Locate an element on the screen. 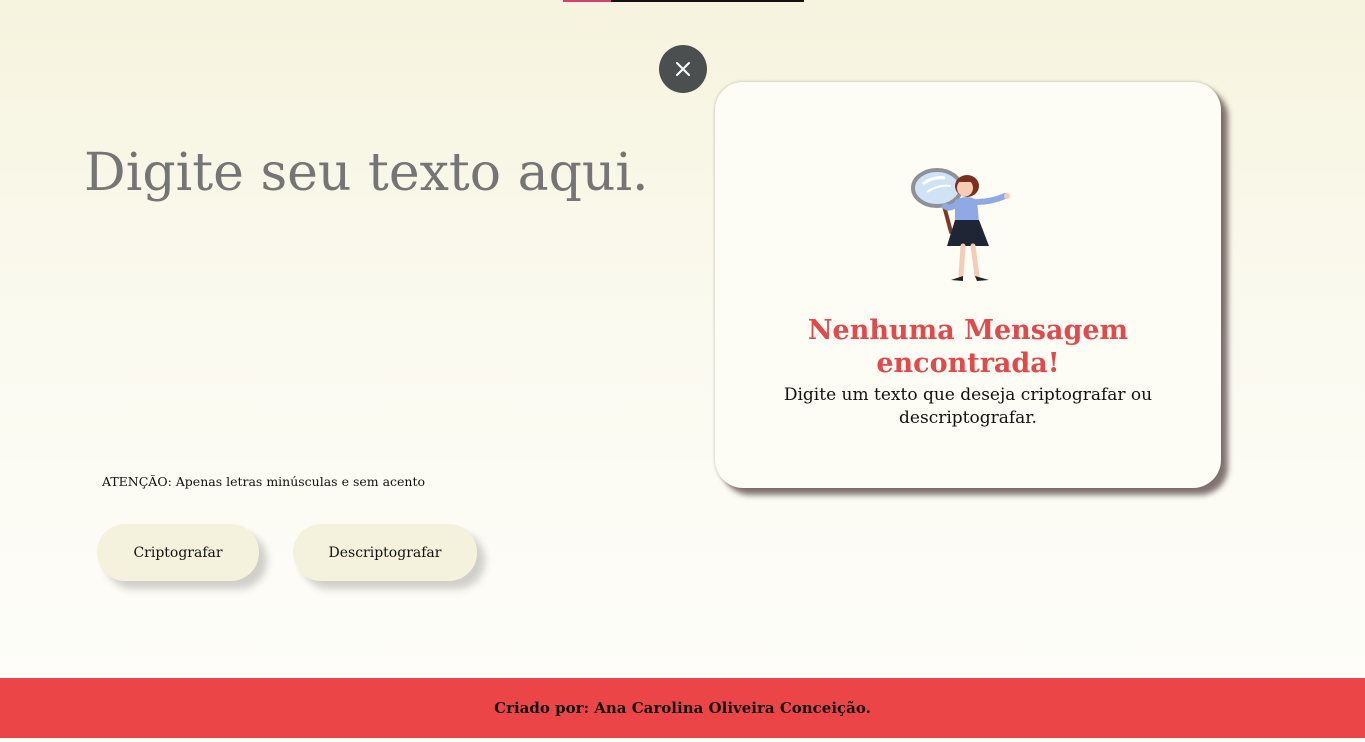  close-button is located at coordinates (683, 69).